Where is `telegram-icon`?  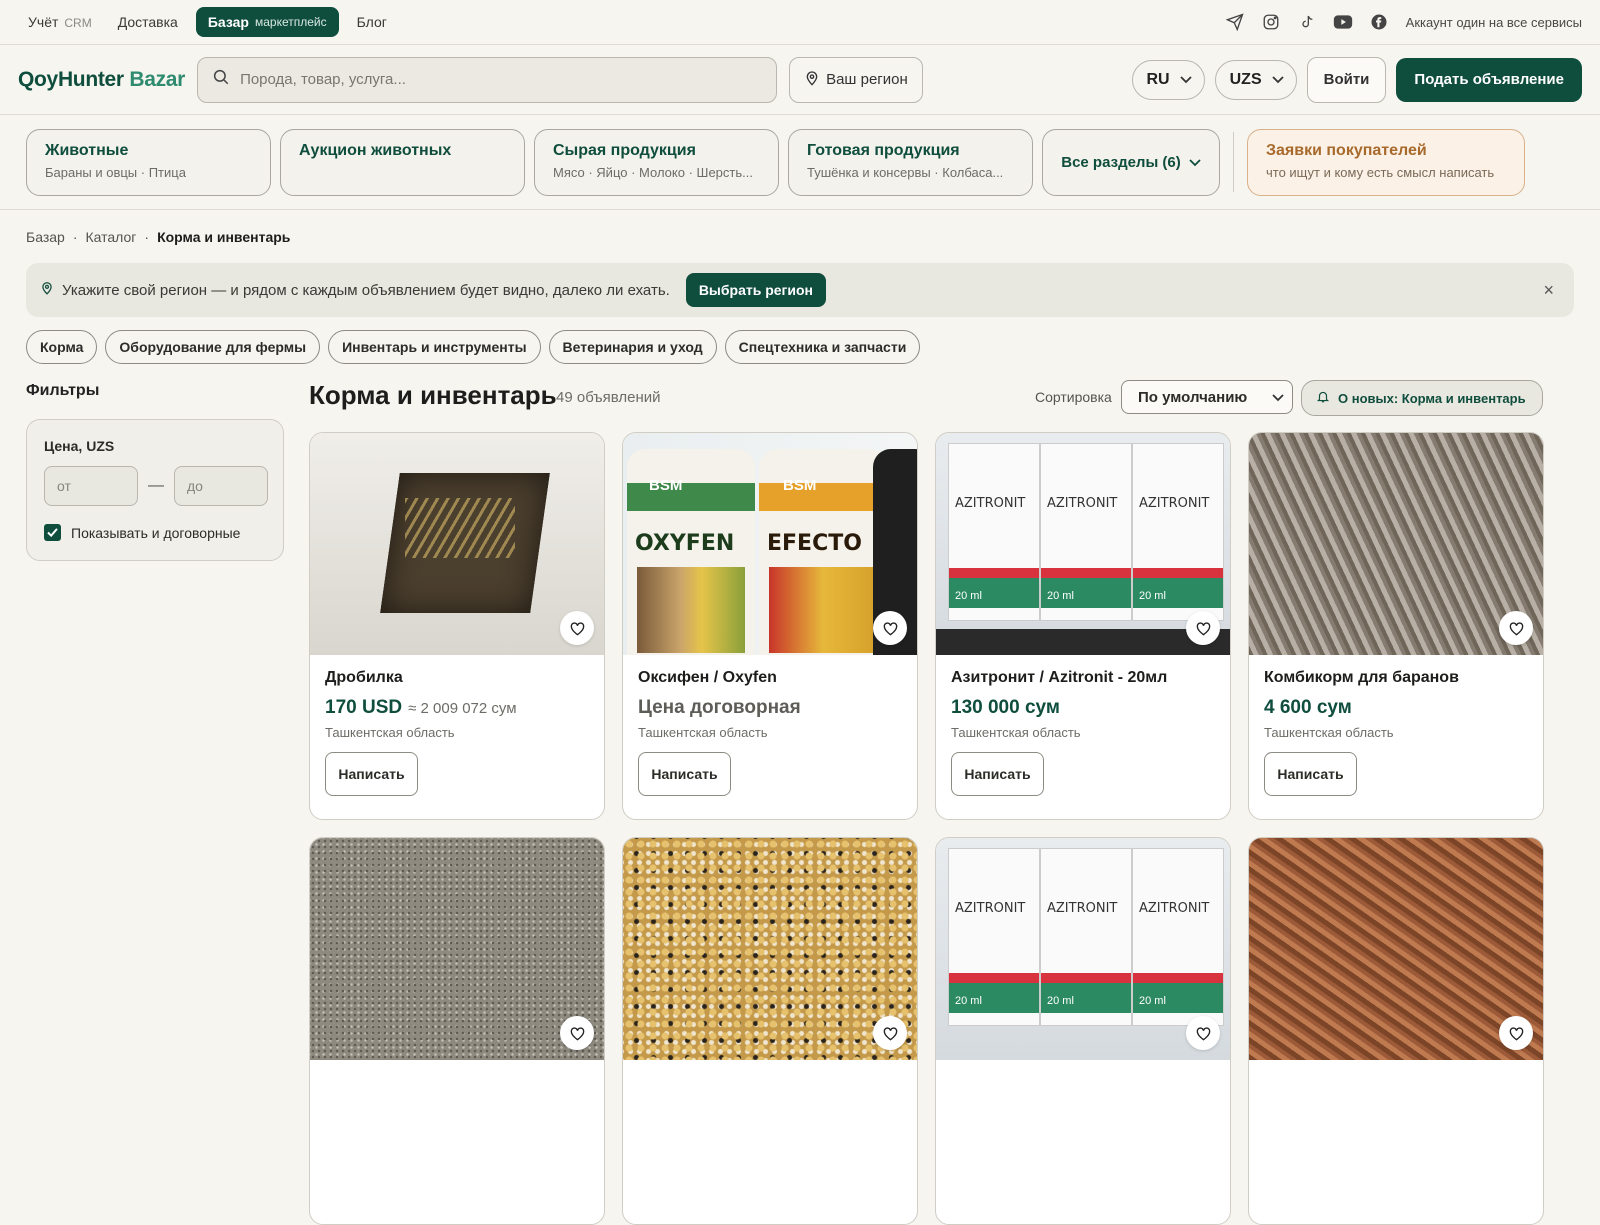 telegram-icon is located at coordinates (1235, 22).